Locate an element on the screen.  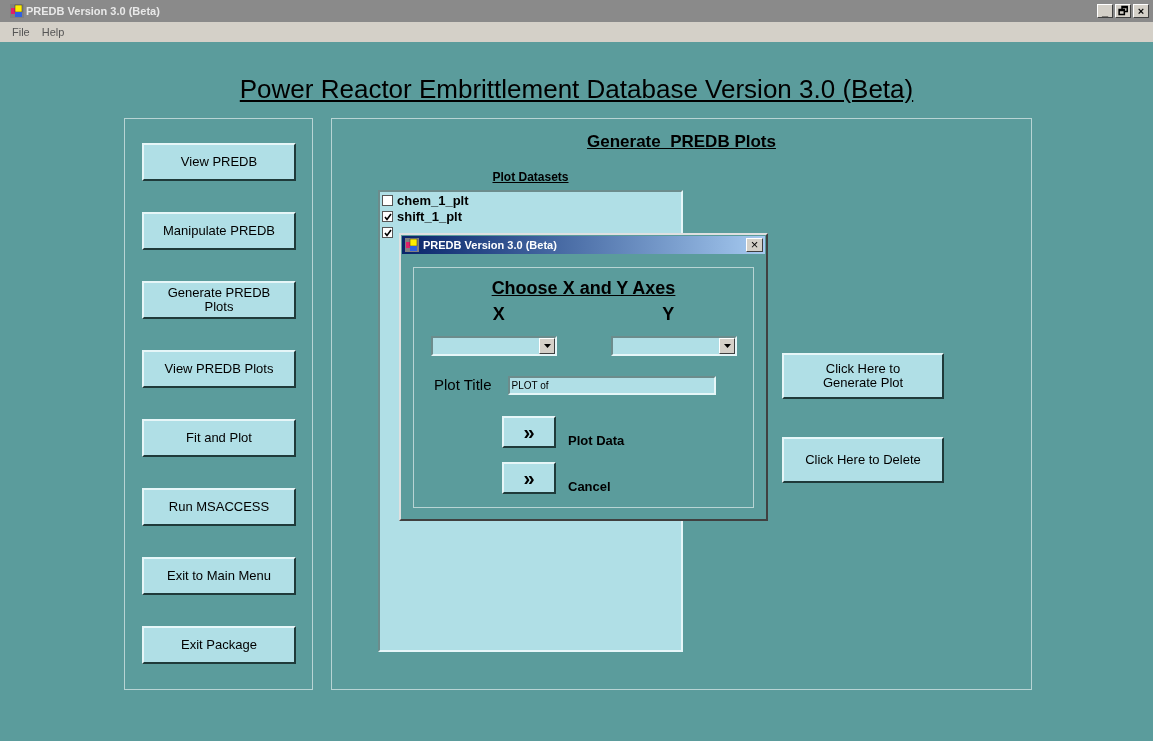
window-control-button: _ is located at coordinates (1105, 11).